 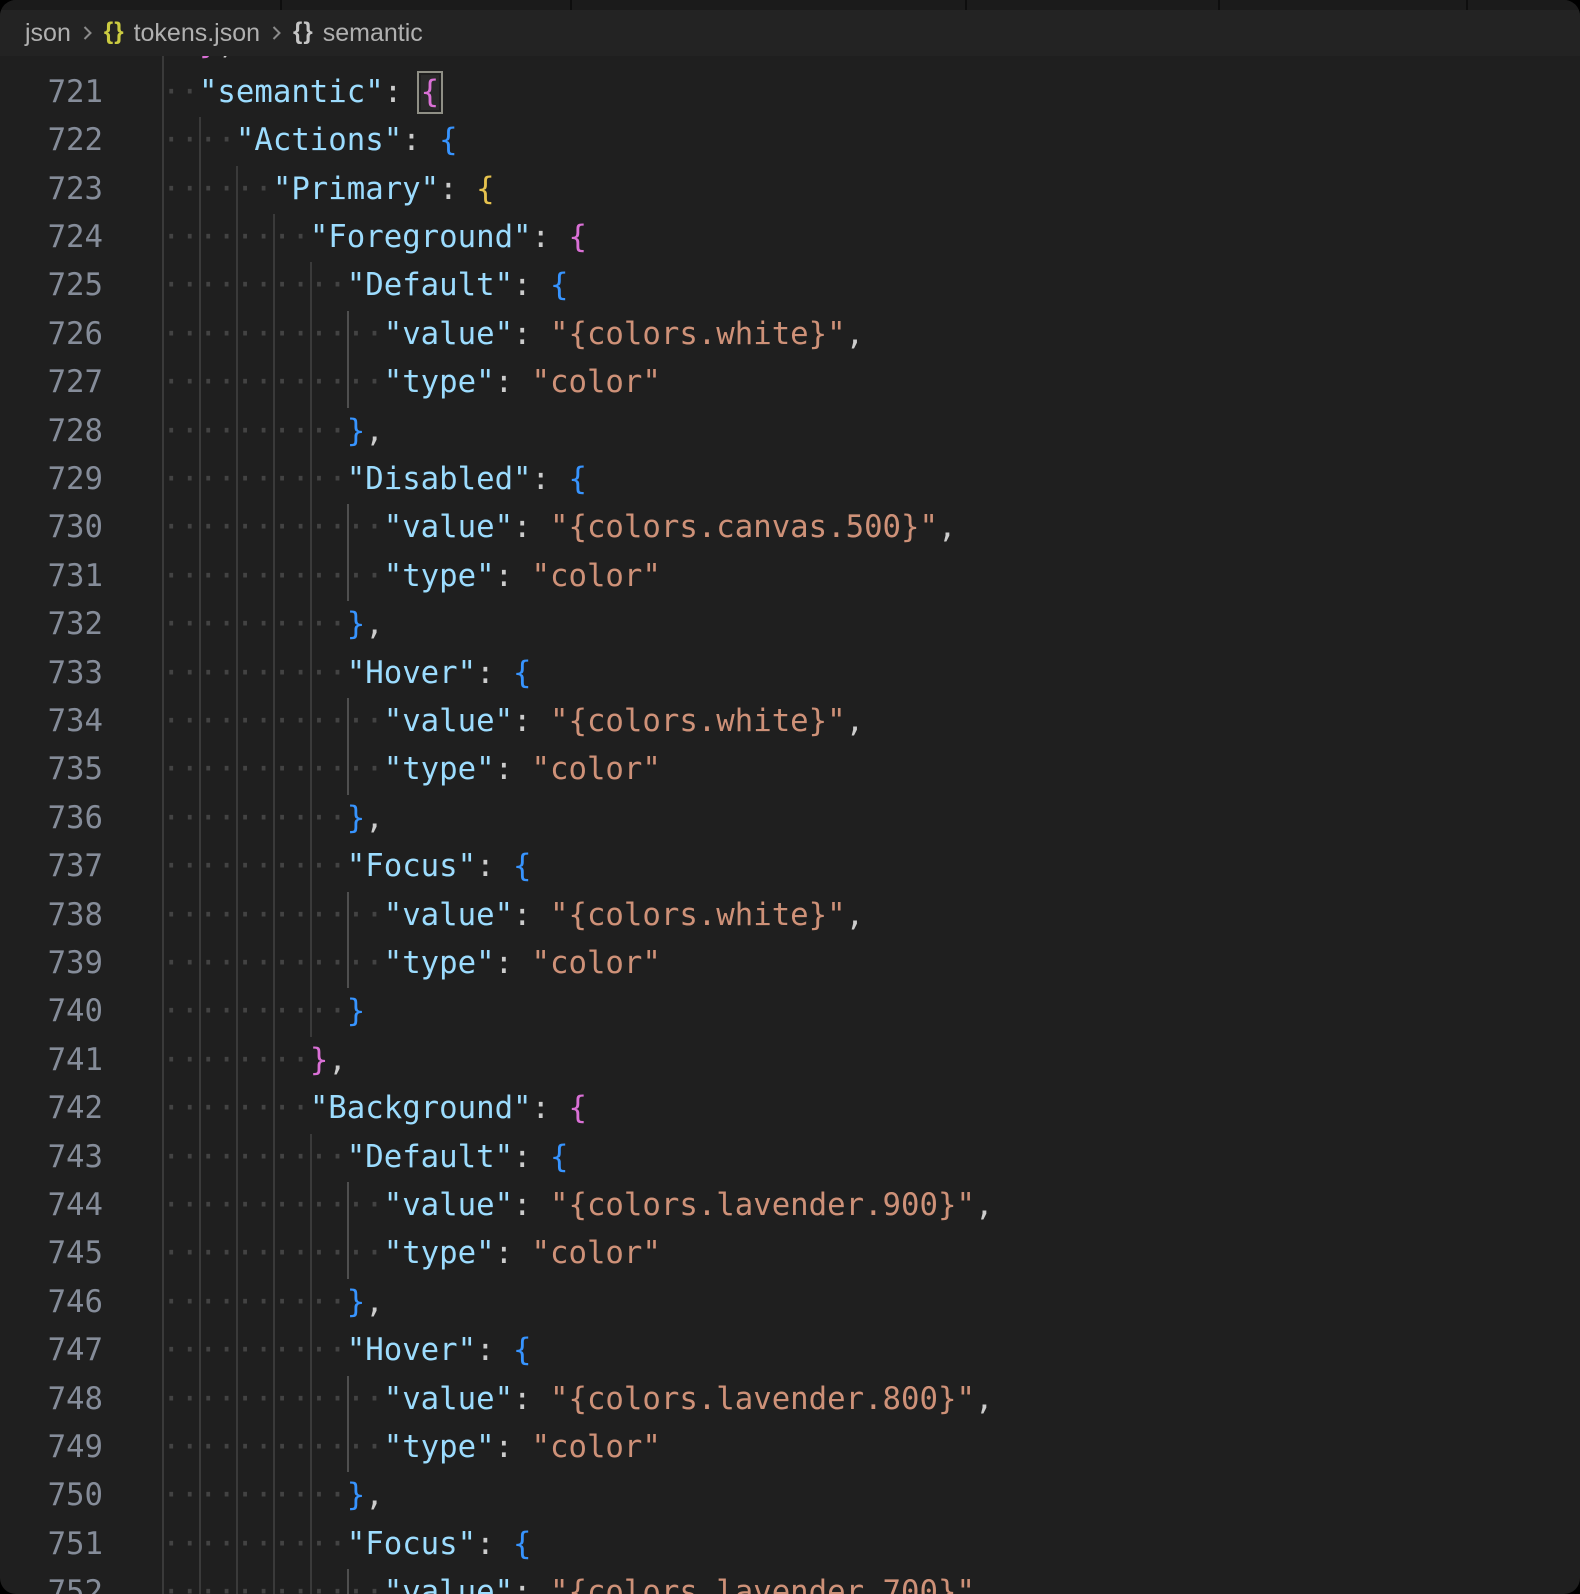 What do you see at coordinates (75, 1109) in the screenshot?
I see `line-number: 742` at bounding box center [75, 1109].